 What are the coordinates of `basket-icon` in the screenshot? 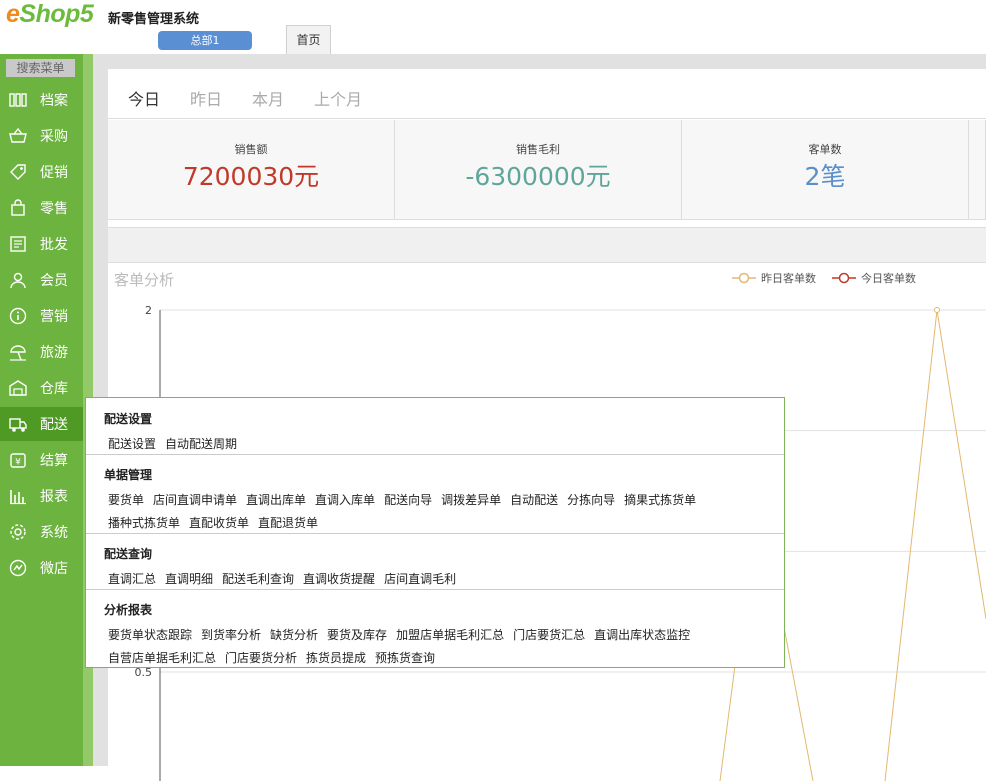 It's located at (18, 135).